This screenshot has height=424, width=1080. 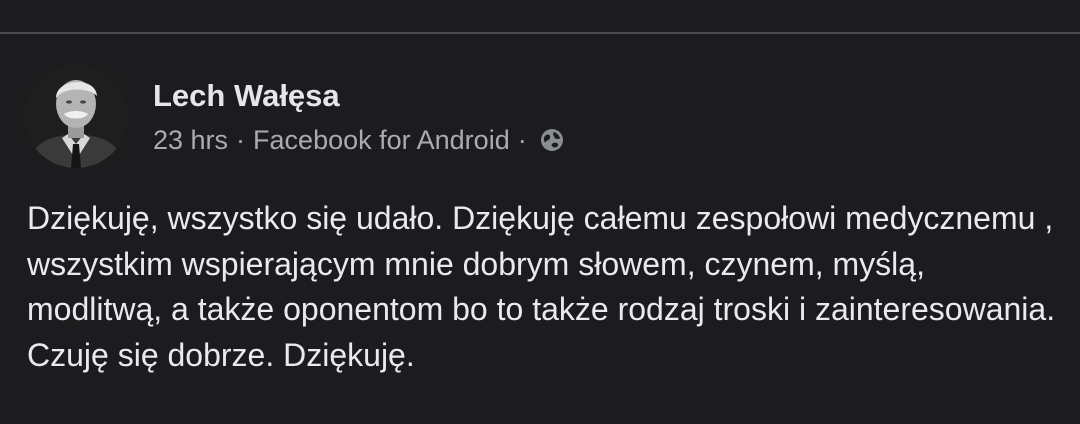 I want to click on post-source: Facebook for Android, so click(x=381, y=139).